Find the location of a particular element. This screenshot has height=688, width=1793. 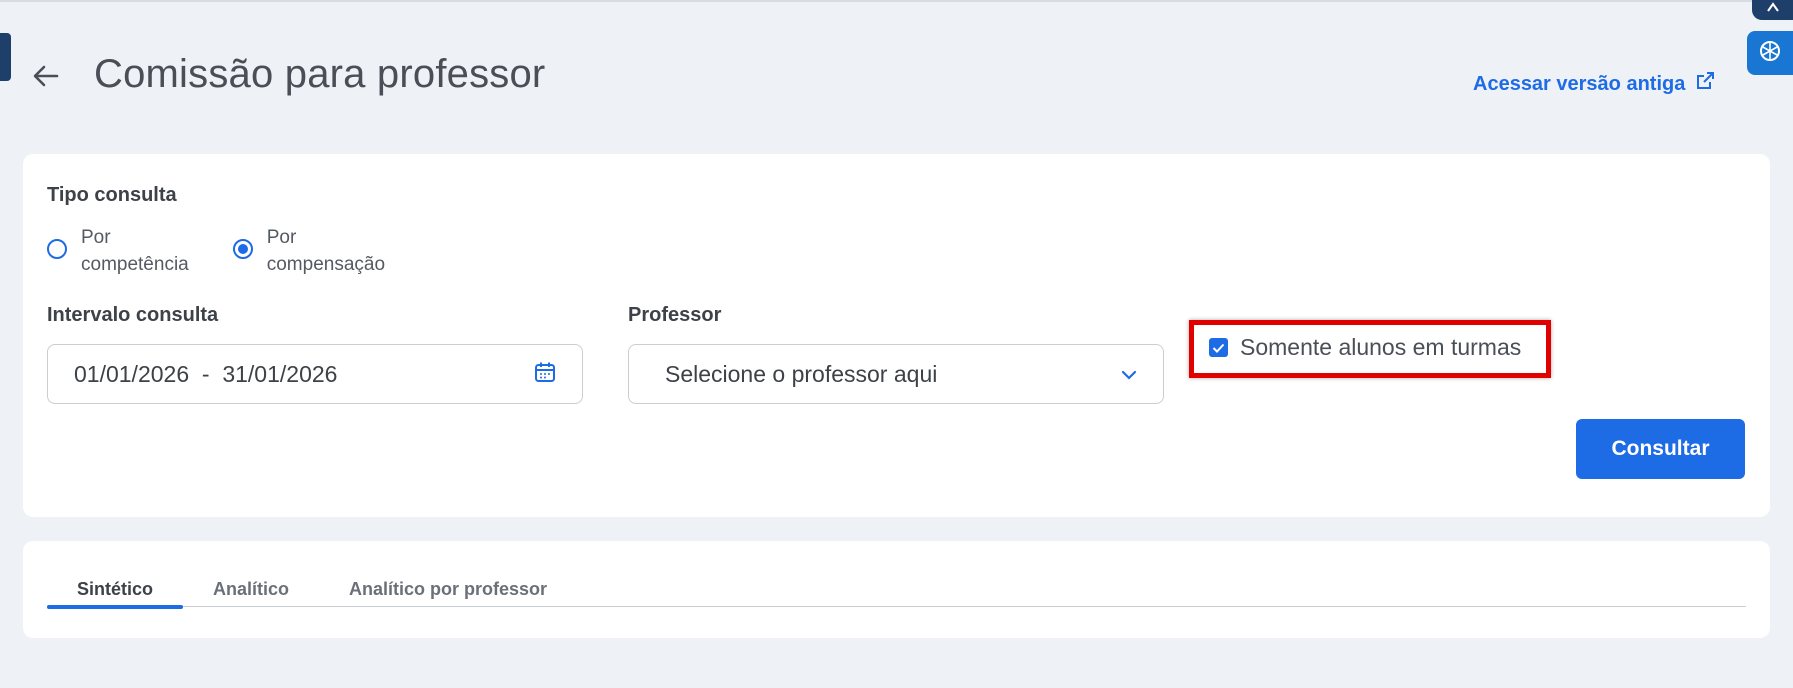

old-version-link: Acessar versão antiga is located at coordinates (1594, 84).